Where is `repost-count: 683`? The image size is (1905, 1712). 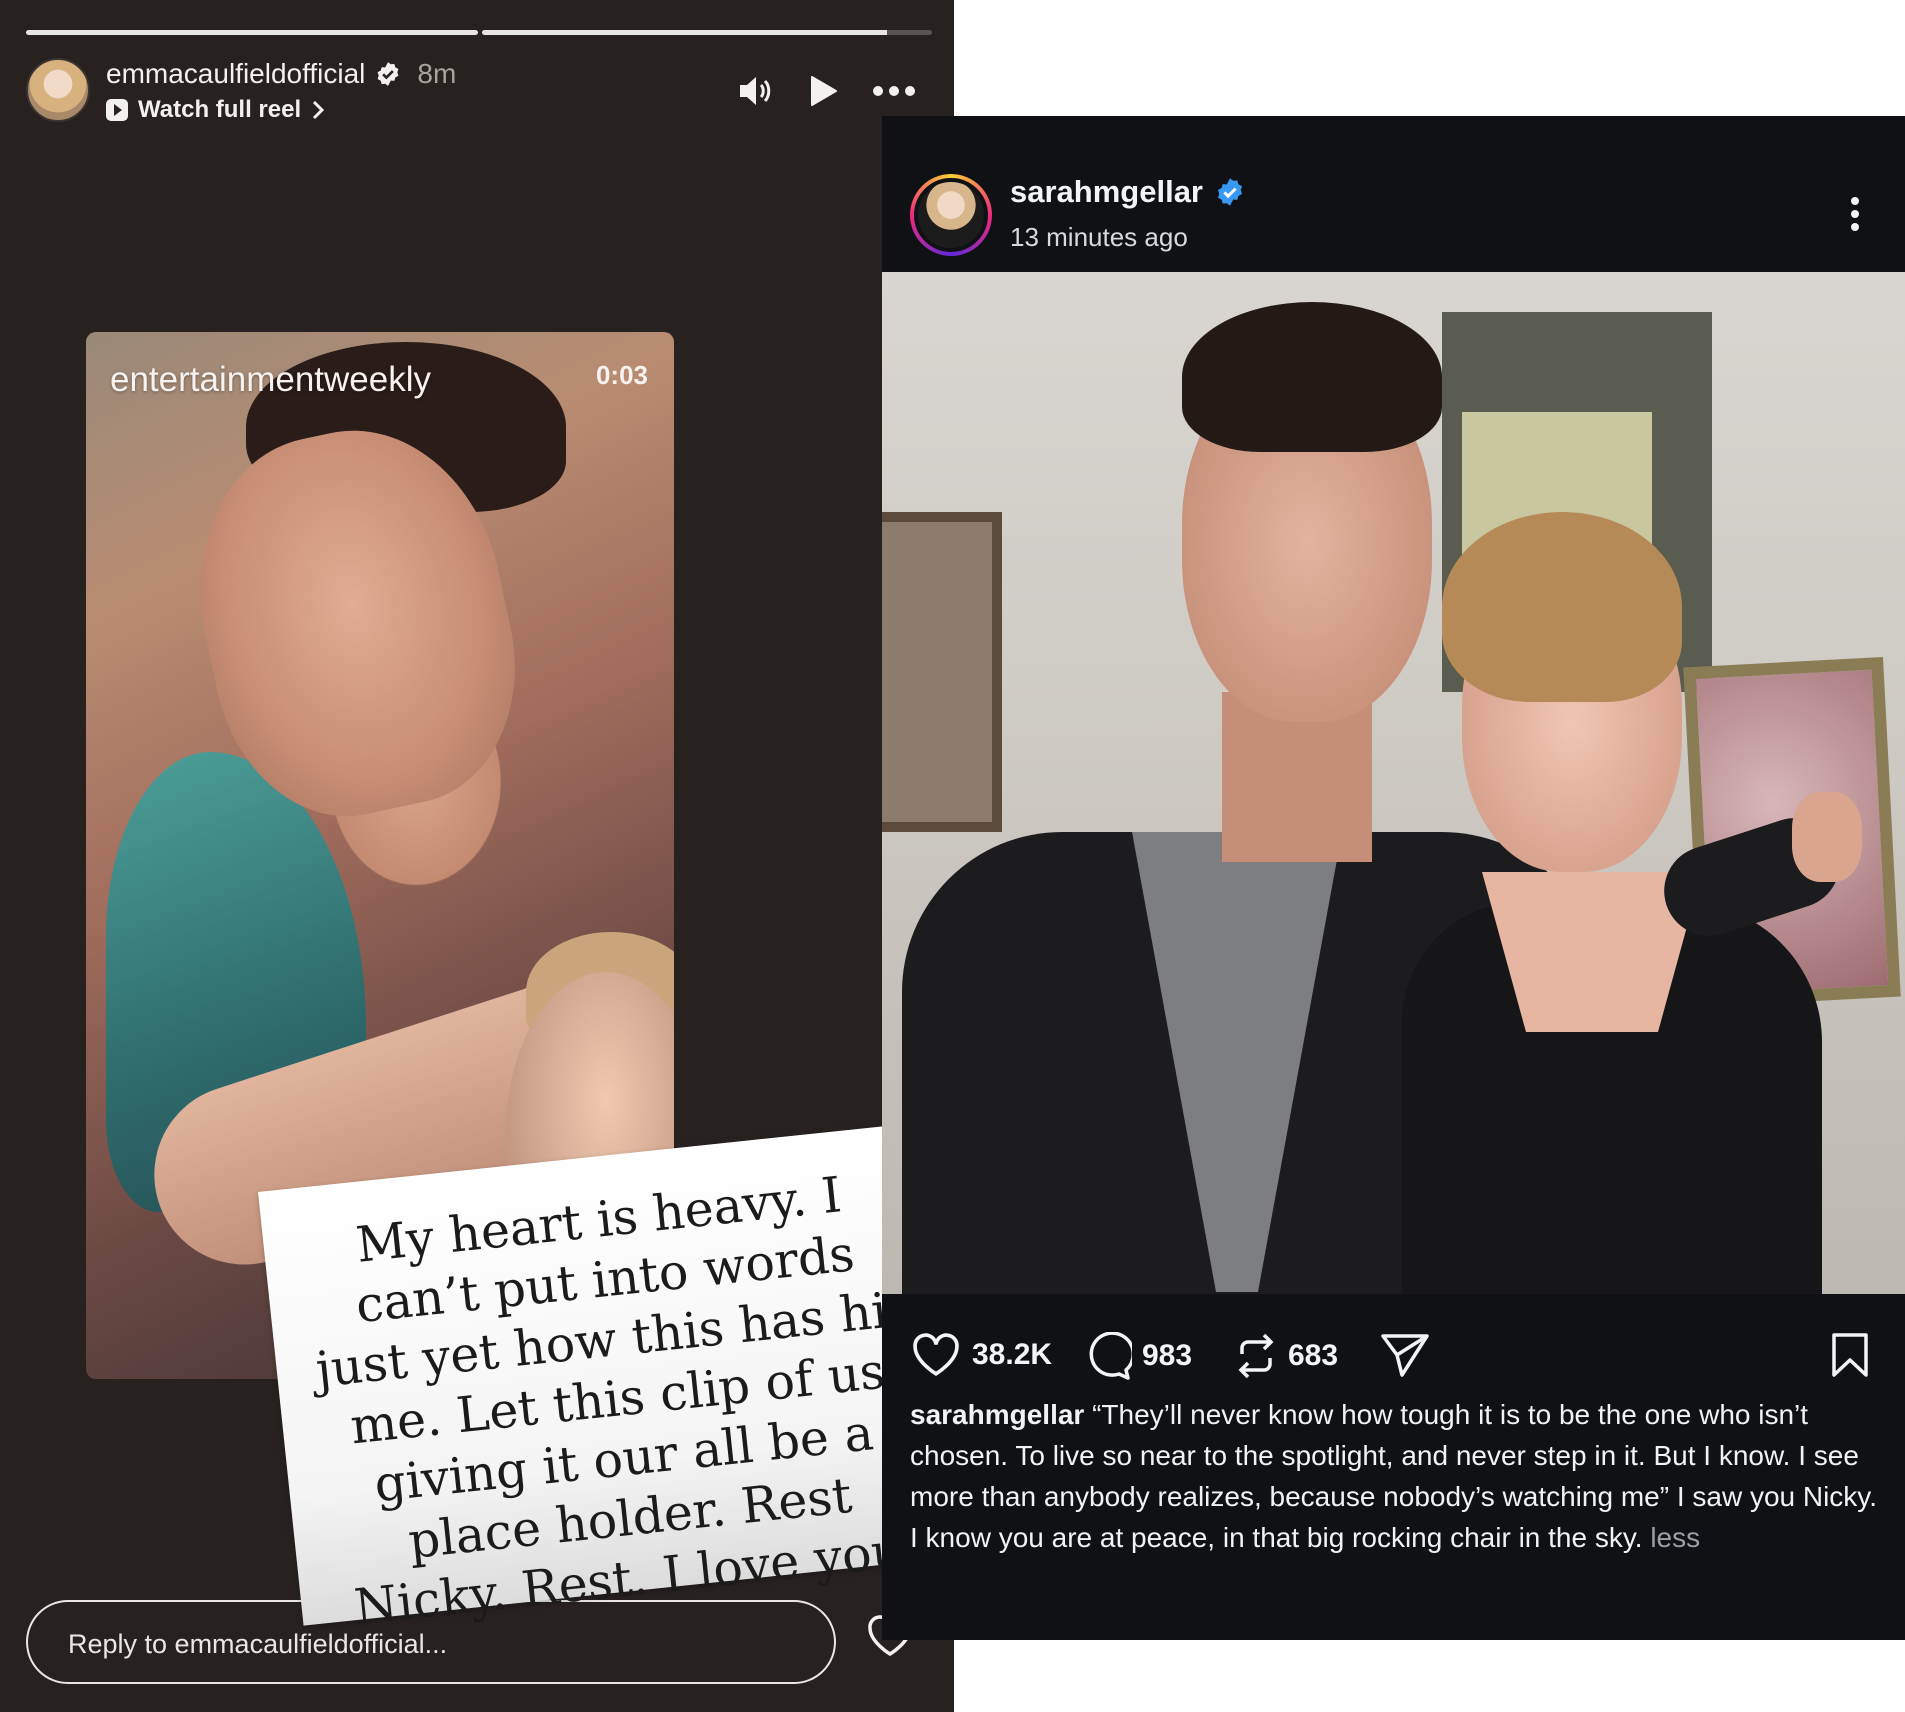 repost-count: 683 is located at coordinates (1313, 1355).